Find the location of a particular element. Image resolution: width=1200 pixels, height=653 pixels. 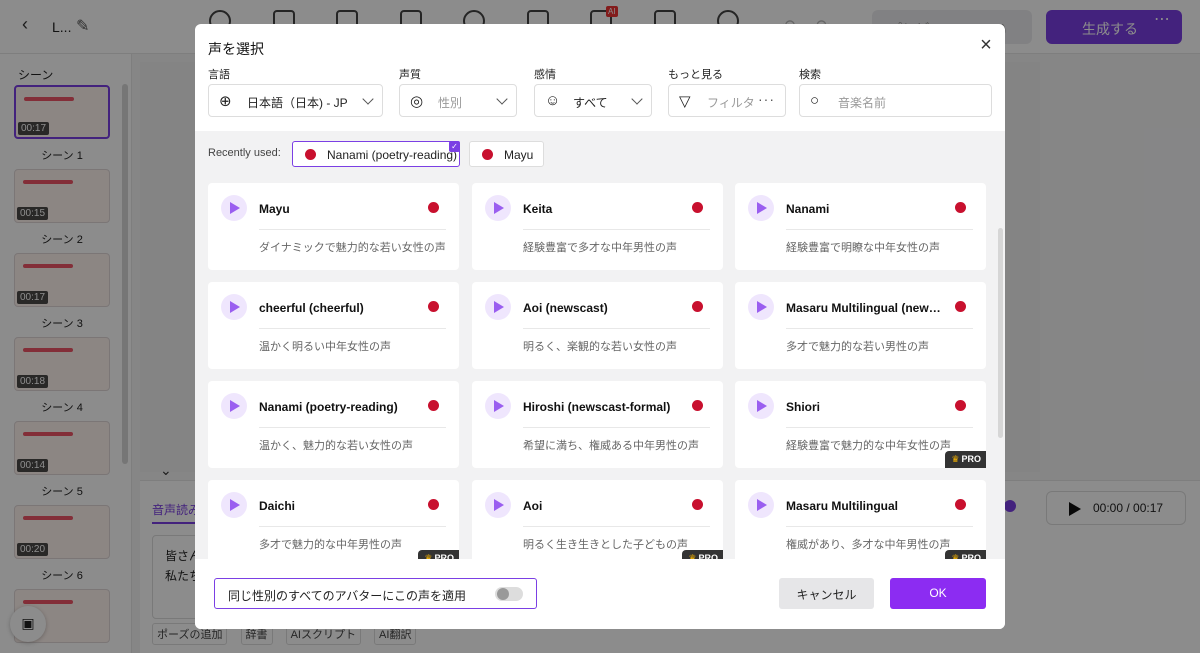

voice-quality-label: 声質 is located at coordinates (410, 75).